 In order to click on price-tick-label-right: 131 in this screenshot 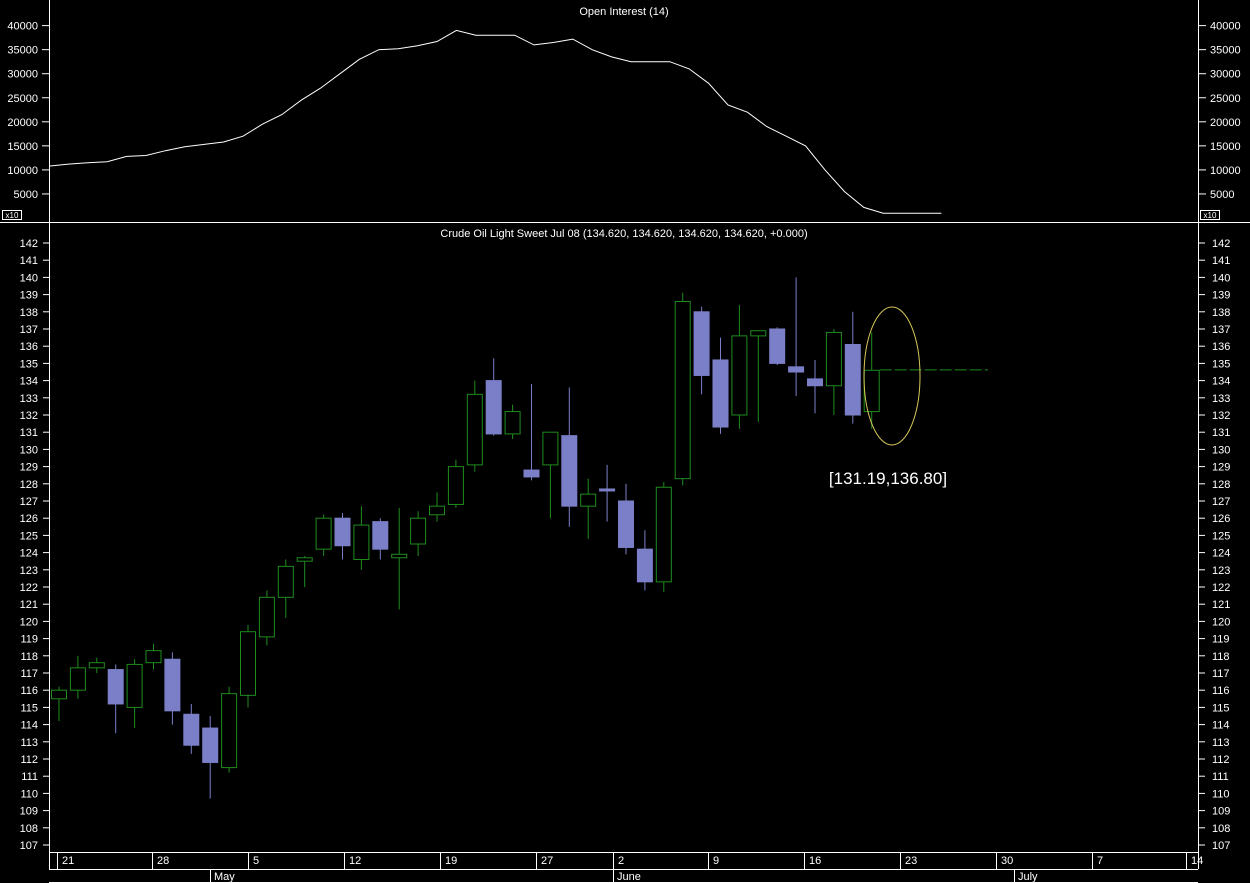, I will do `click(1221, 433)`.